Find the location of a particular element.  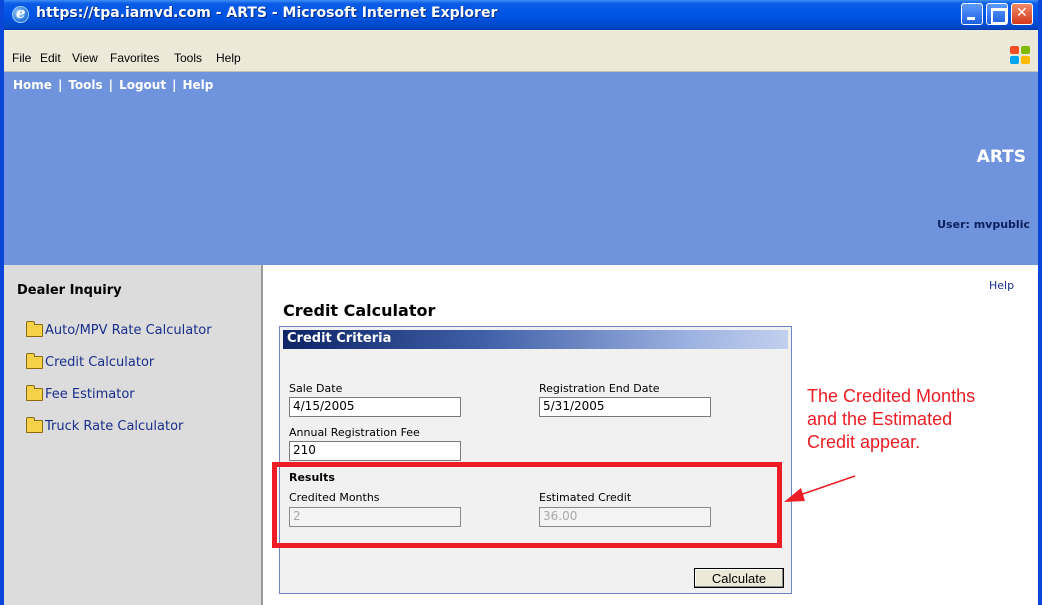

help-link: Help is located at coordinates (1001, 285).